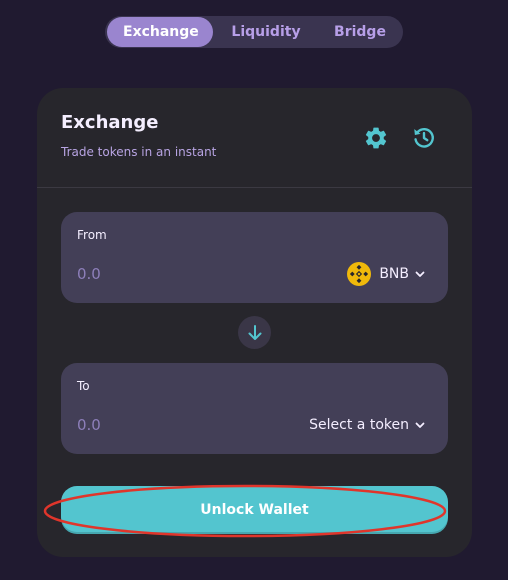  I want to click on from-panel: From BNB, so click(254, 257).